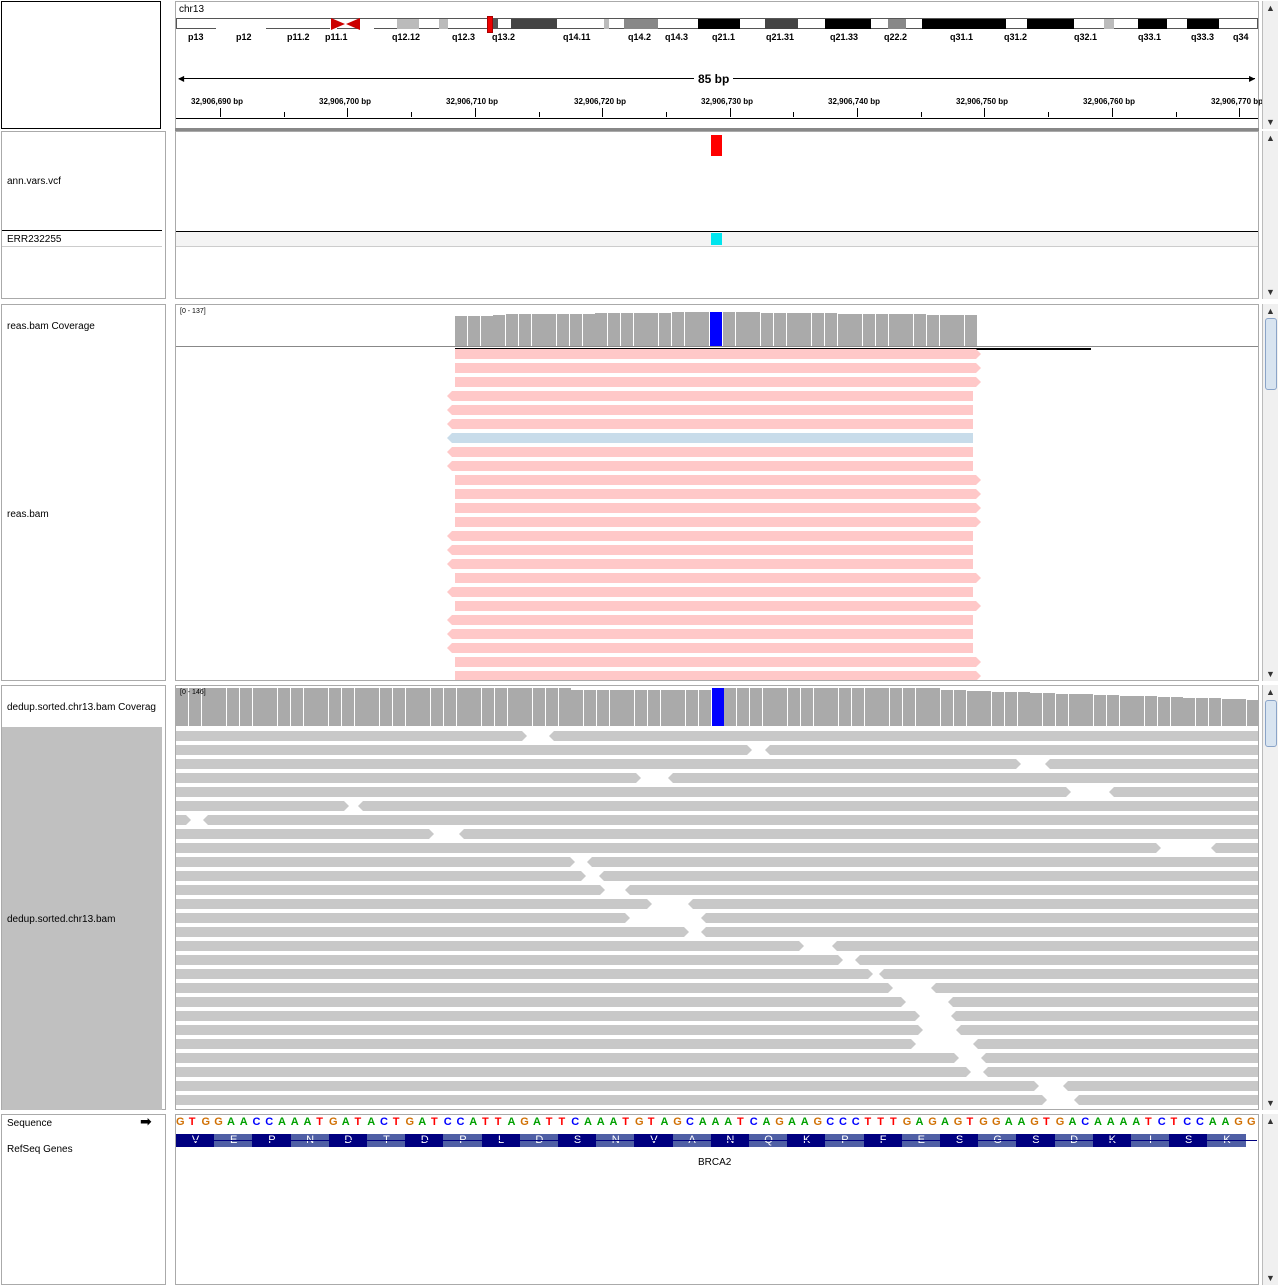 The image size is (1279, 1286). What do you see at coordinates (81, 65) in the screenshot?
I see `name-panel-header` at bounding box center [81, 65].